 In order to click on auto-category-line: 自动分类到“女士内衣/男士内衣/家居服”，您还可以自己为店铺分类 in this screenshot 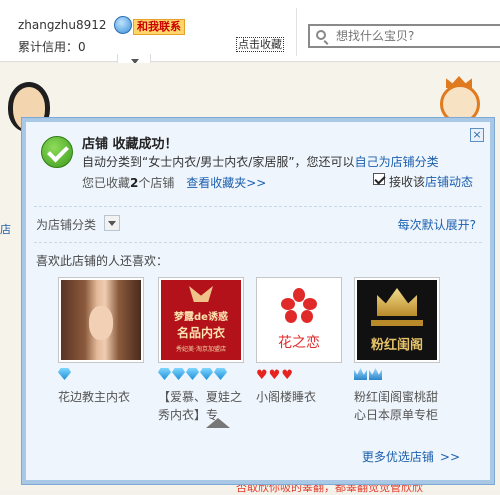, I will do `click(260, 161)`.